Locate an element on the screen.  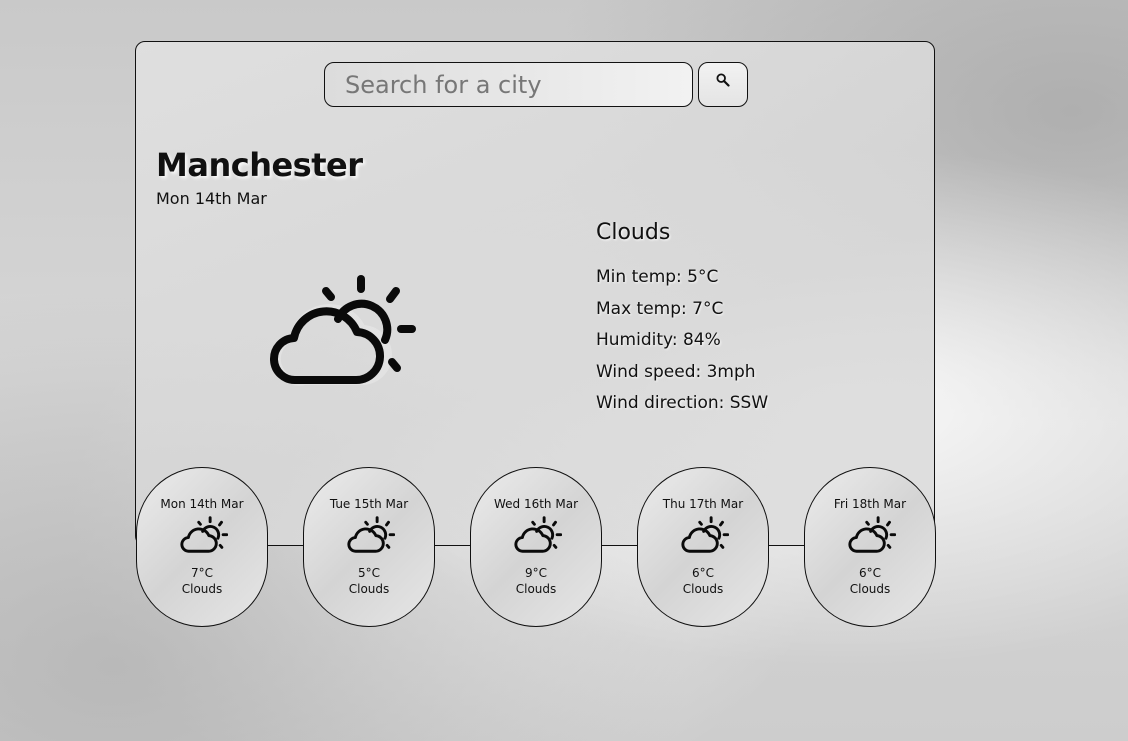
search-input is located at coordinates (508, 84).